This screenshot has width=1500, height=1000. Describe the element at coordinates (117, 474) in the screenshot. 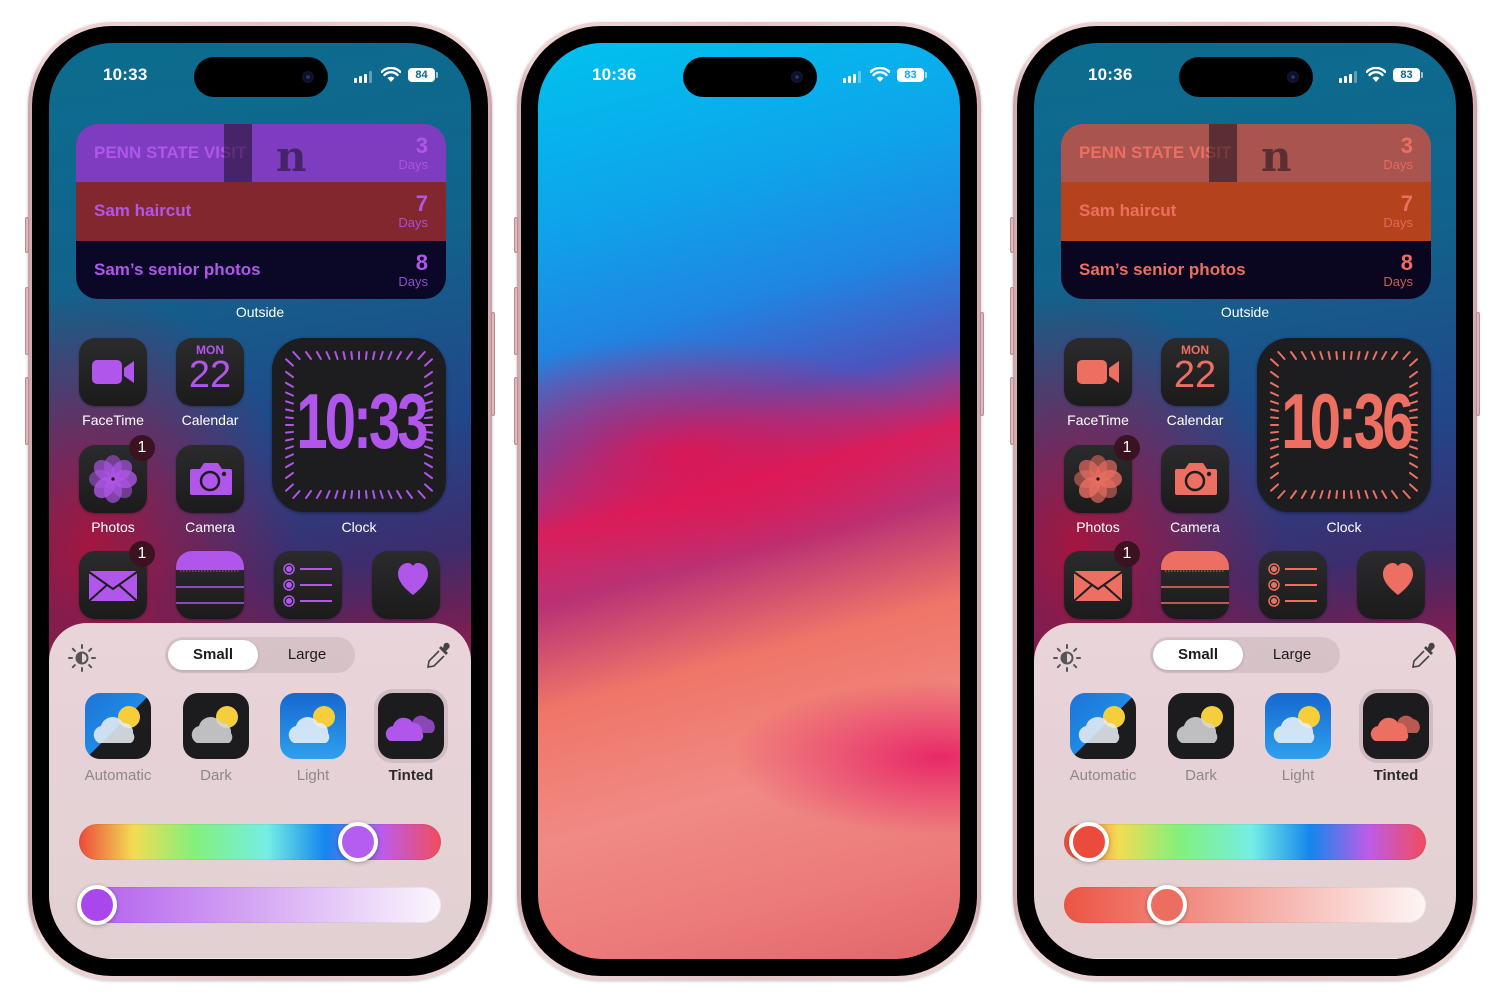

I see `photos-icon: 1` at that location.